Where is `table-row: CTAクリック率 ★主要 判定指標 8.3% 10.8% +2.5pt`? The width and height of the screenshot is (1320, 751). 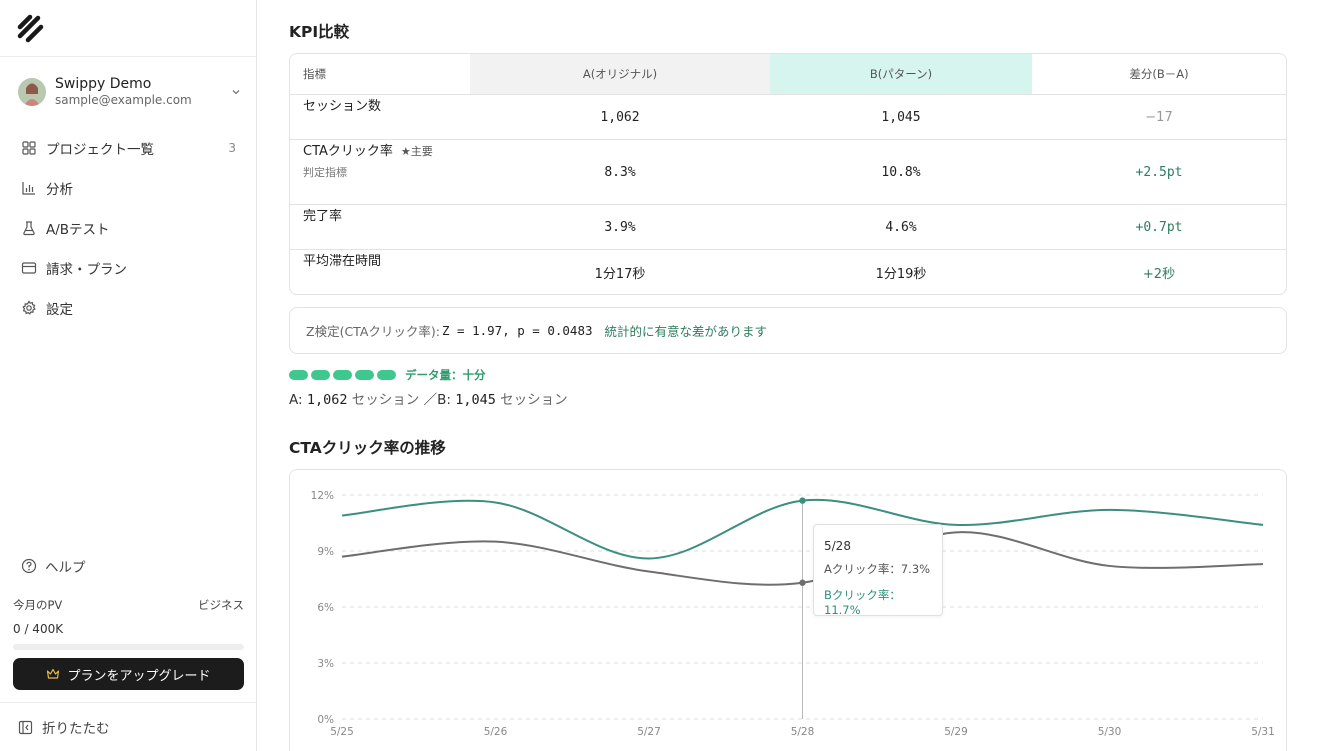 table-row: CTAクリック率 ★主要 判定指標 8.3% 10.8% +2.5pt is located at coordinates (788, 172).